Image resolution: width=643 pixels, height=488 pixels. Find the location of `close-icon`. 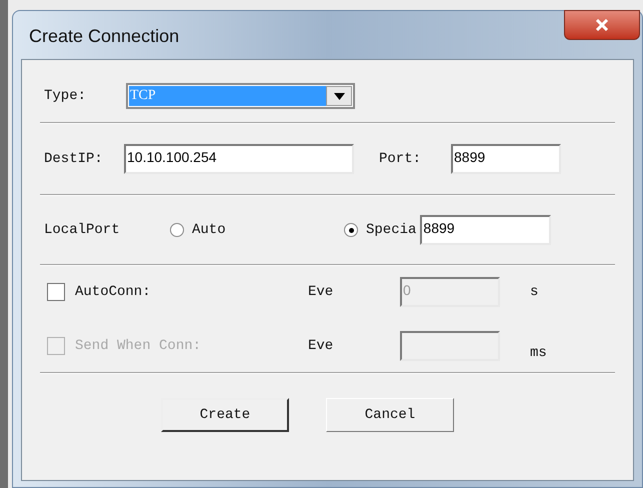

close-icon is located at coordinates (602, 25).